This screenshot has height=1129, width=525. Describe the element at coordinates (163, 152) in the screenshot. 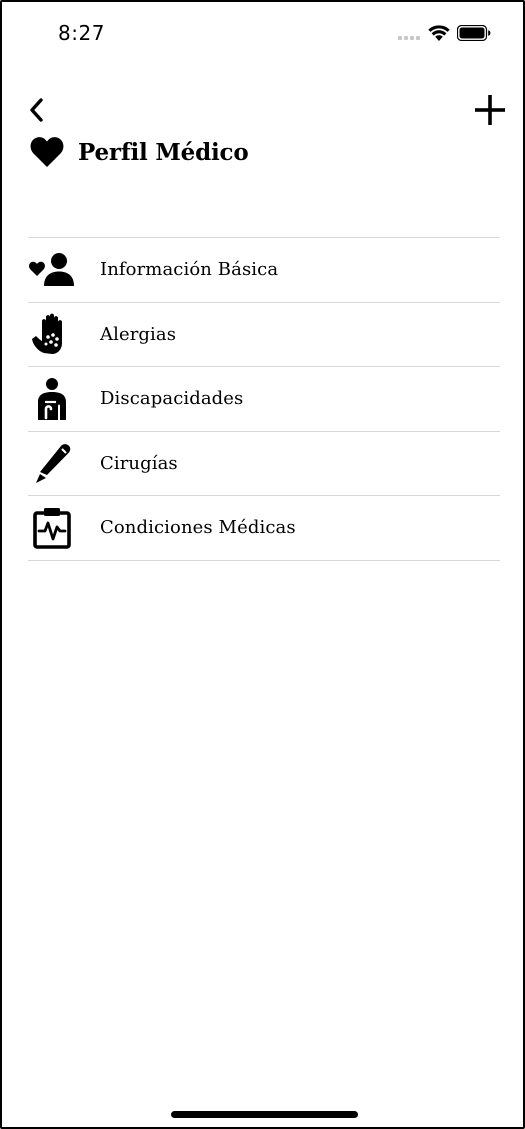

I see `page-title: Perfil Médico` at that location.